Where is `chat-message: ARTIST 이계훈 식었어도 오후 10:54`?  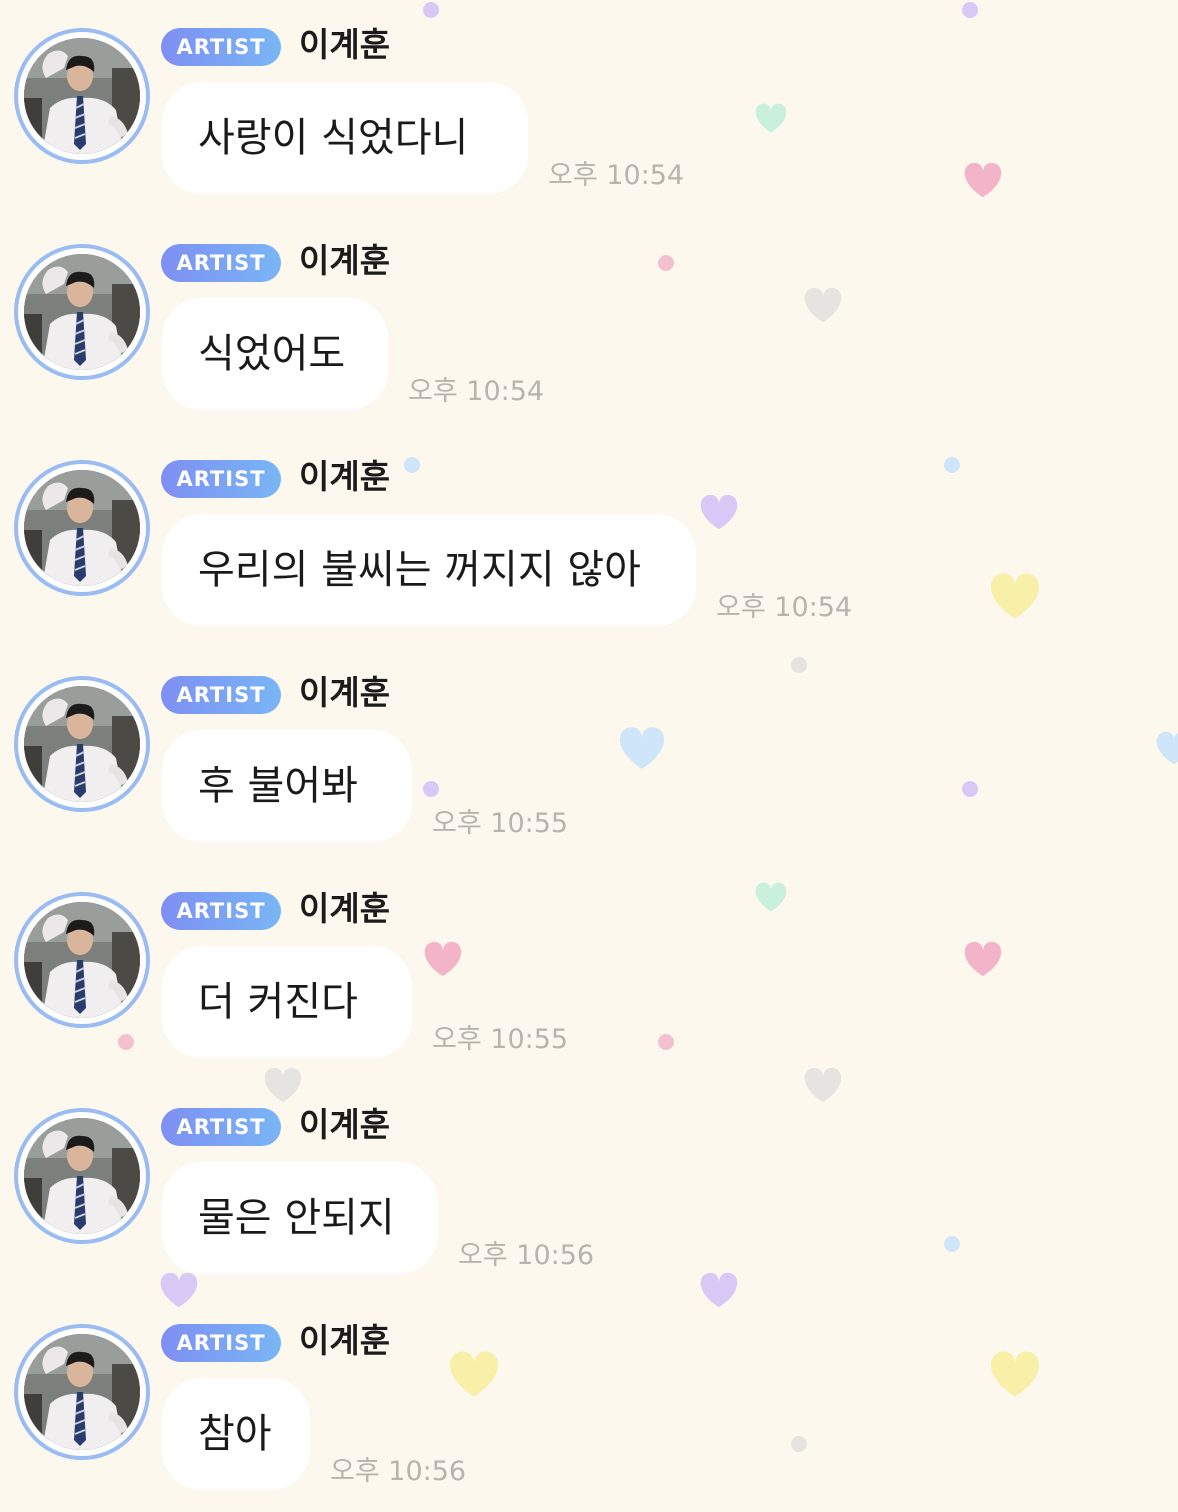 chat-message: ARTIST 이계훈 식었어도 오후 10:54 is located at coordinates (589, 324).